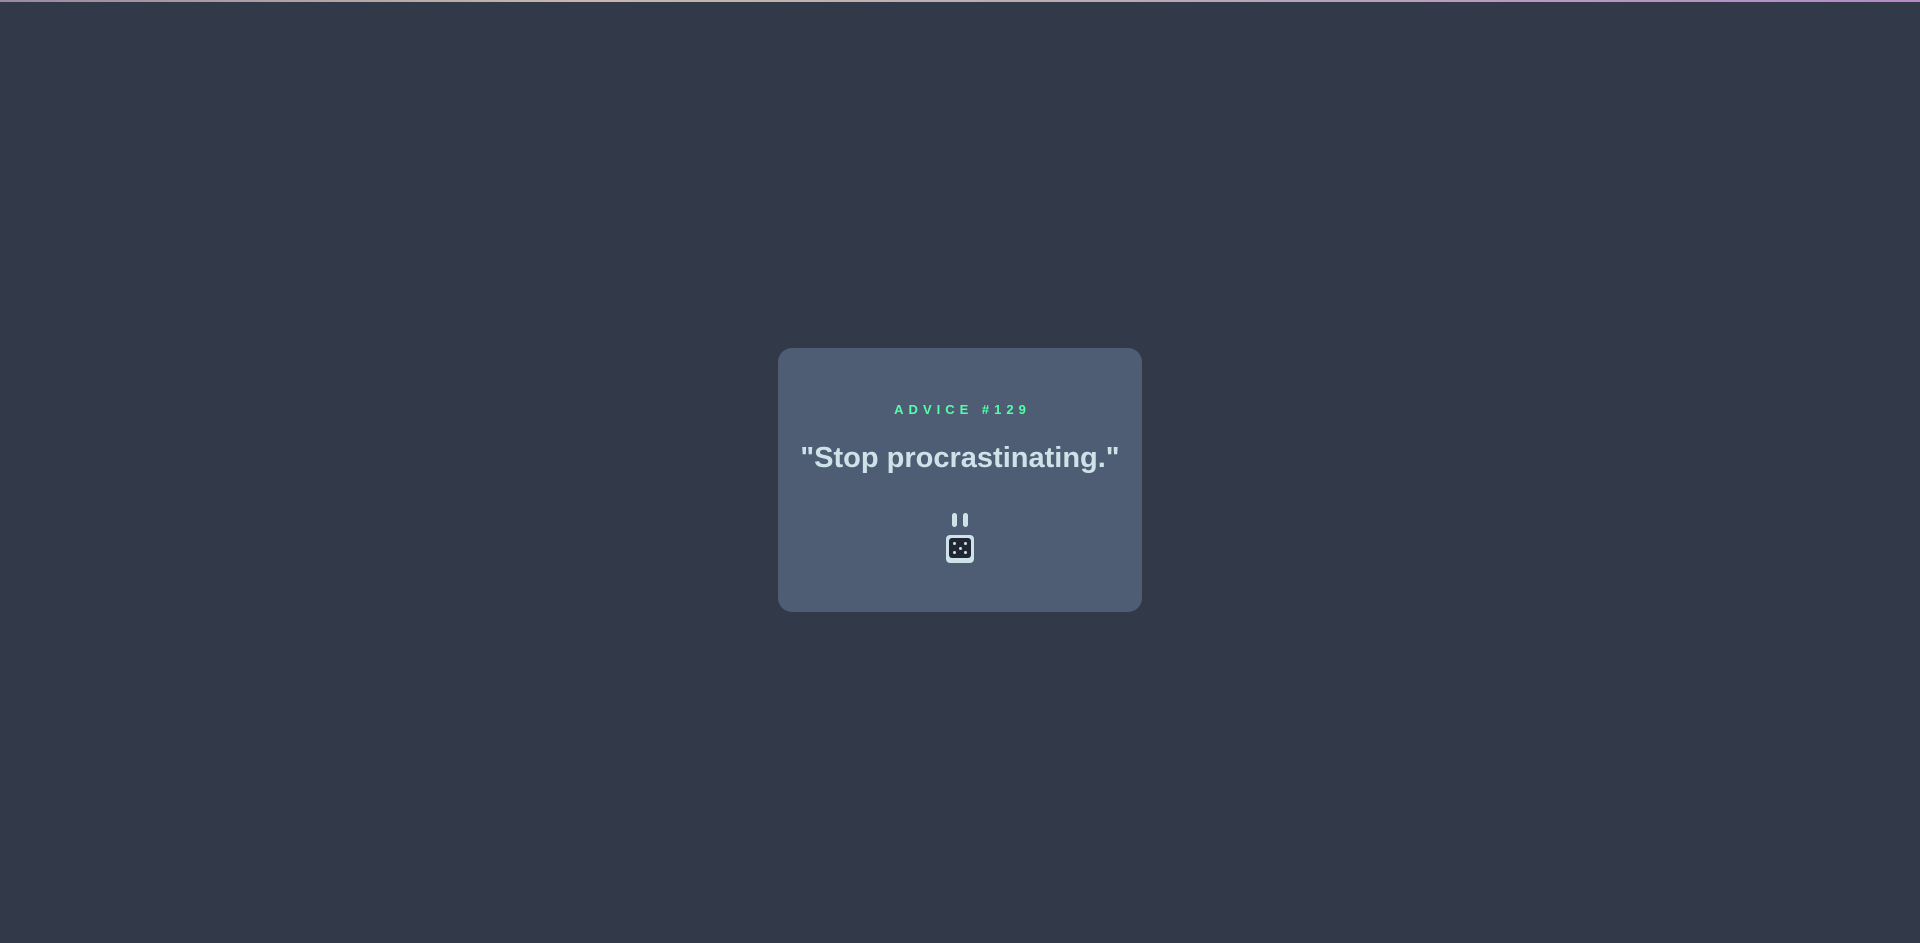 Image resolution: width=1920 pixels, height=943 pixels. What do you see at coordinates (960, 520) in the screenshot?
I see `pause-divider-icon` at bounding box center [960, 520].